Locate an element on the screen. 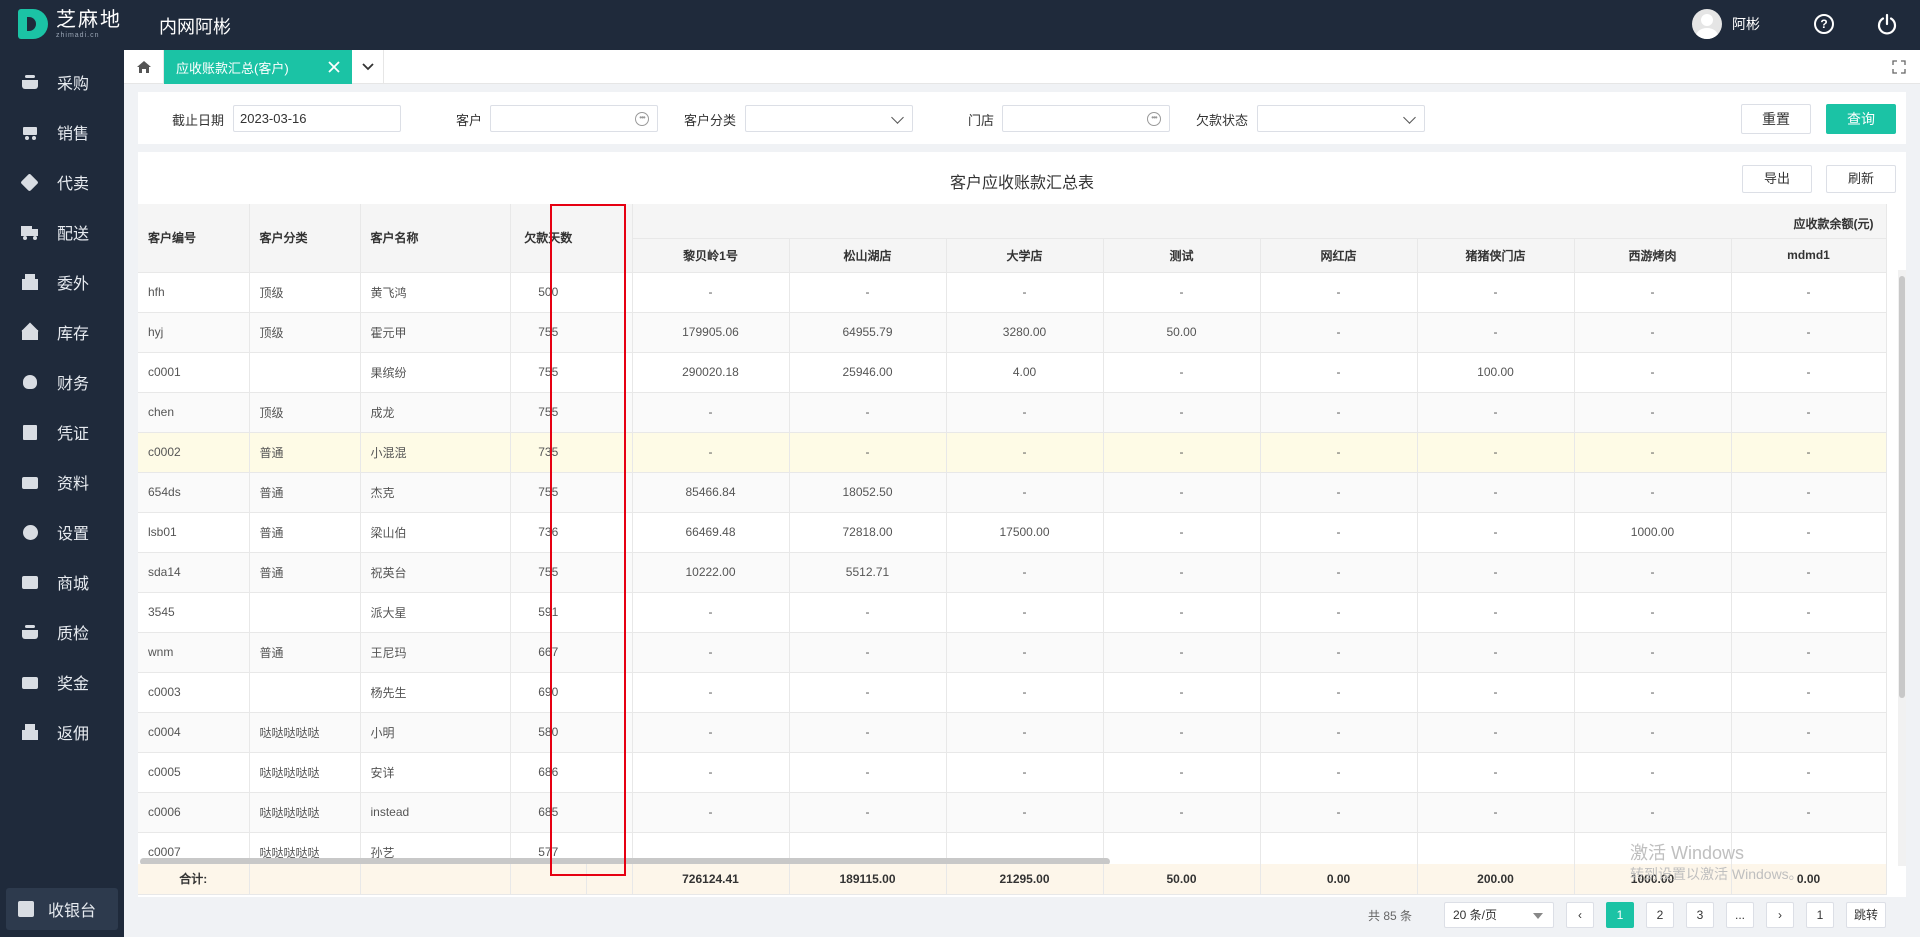 The height and width of the screenshot is (937, 1920). sidebar-item-sales: 销售 is located at coordinates (62, 132).